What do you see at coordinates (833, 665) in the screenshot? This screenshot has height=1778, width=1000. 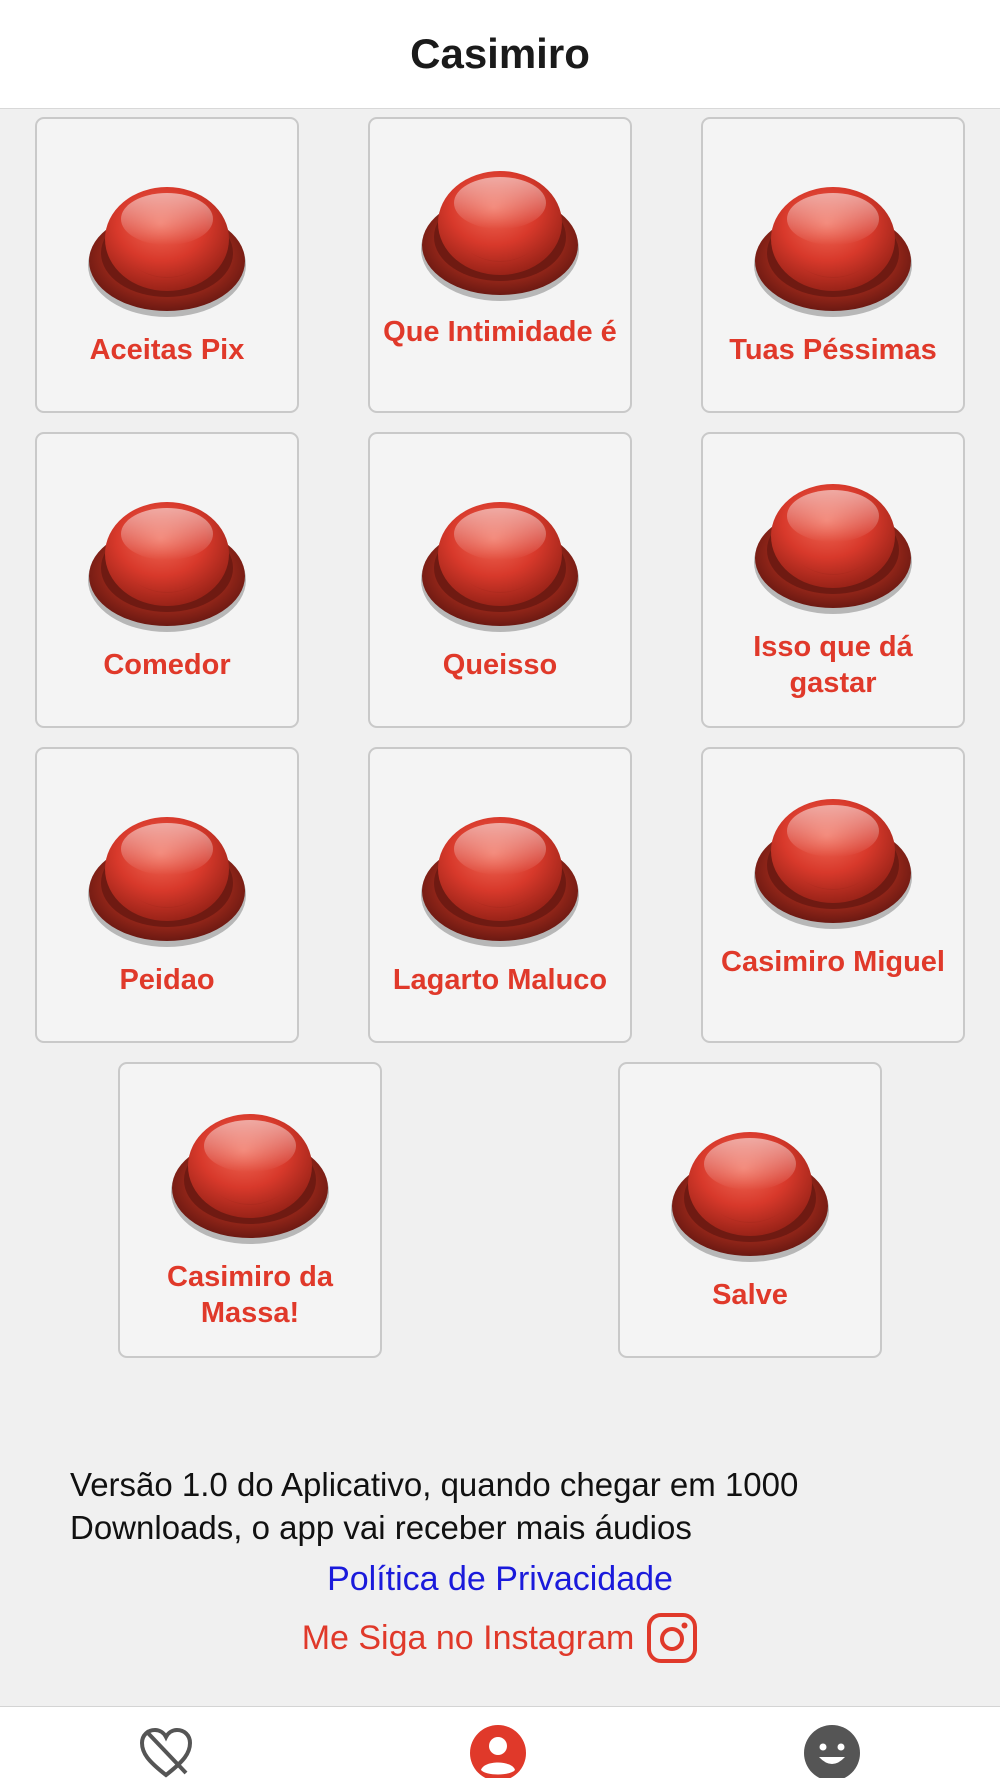 I see `sound-label: Isso que dá gastar` at bounding box center [833, 665].